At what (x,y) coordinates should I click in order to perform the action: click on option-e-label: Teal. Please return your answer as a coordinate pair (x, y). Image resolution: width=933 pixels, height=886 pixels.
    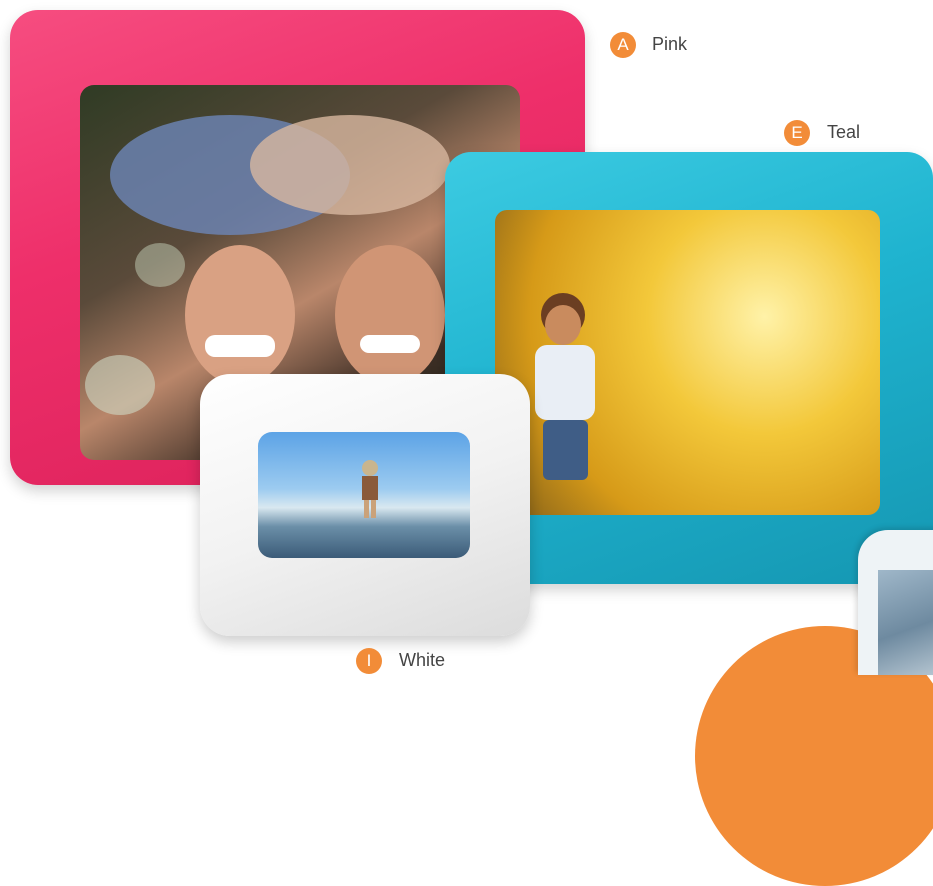
    Looking at the image, I should click on (844, 132).